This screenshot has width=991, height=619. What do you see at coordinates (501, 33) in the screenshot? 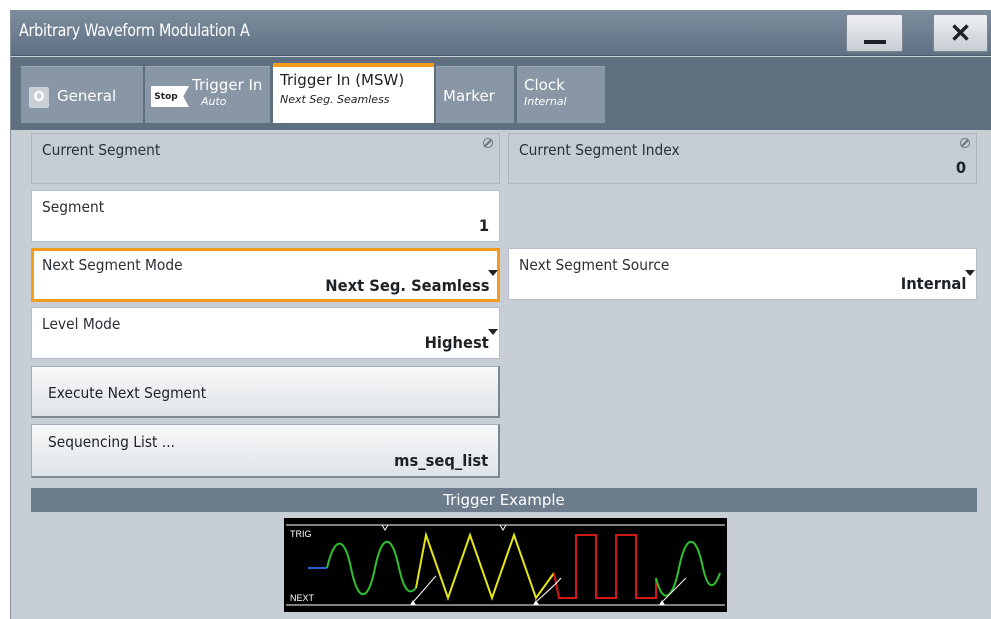
I see `title-bar: Arbitrary Waveform Modulation A ✕` at bounding box center [501, 33].